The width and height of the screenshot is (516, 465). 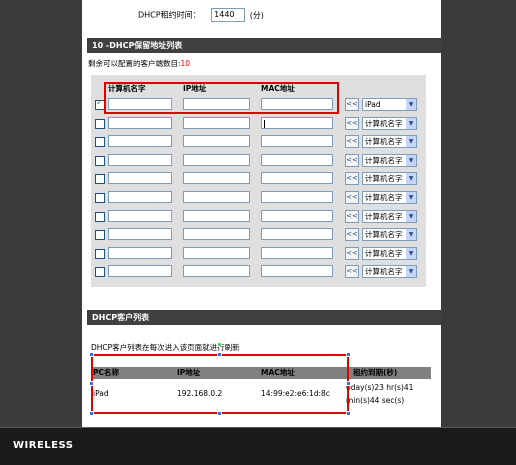 I want to click on client-expire-line2: min(s)44 sec(s), so click(x=375, y=400).